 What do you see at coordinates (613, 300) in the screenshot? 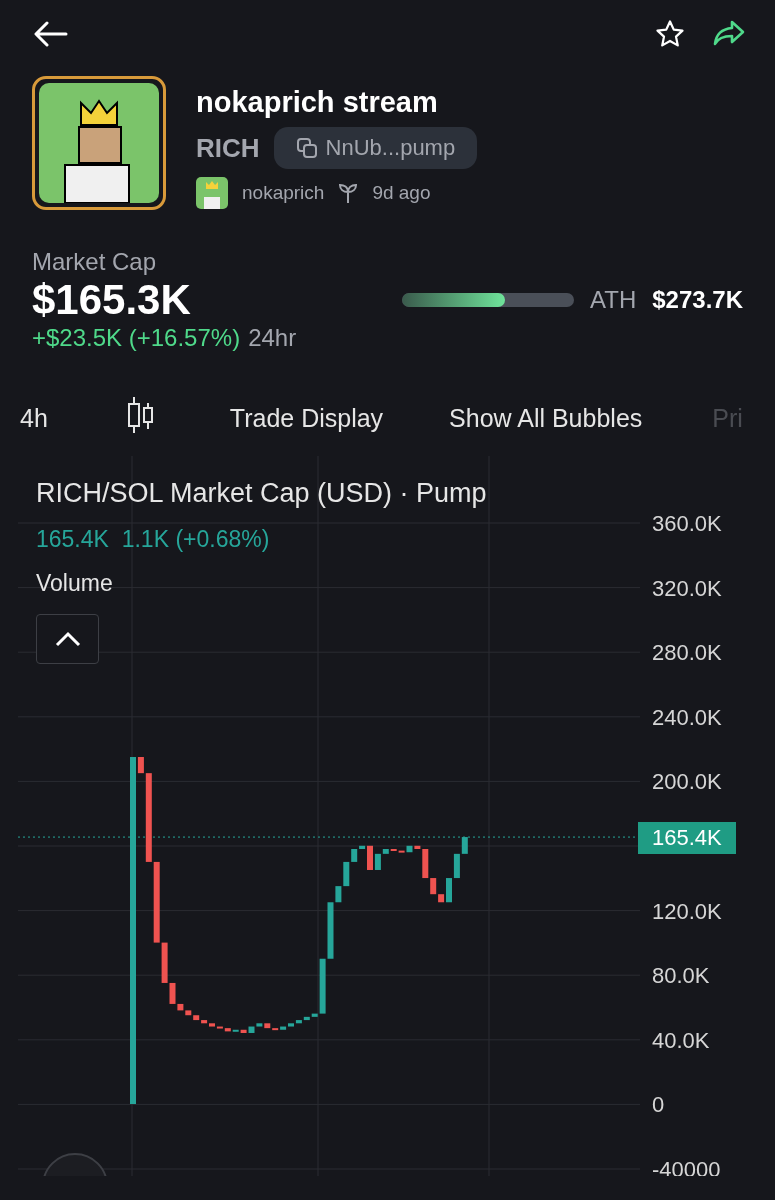
I see `ath-label: ATH` at bounding box center [613, 300].